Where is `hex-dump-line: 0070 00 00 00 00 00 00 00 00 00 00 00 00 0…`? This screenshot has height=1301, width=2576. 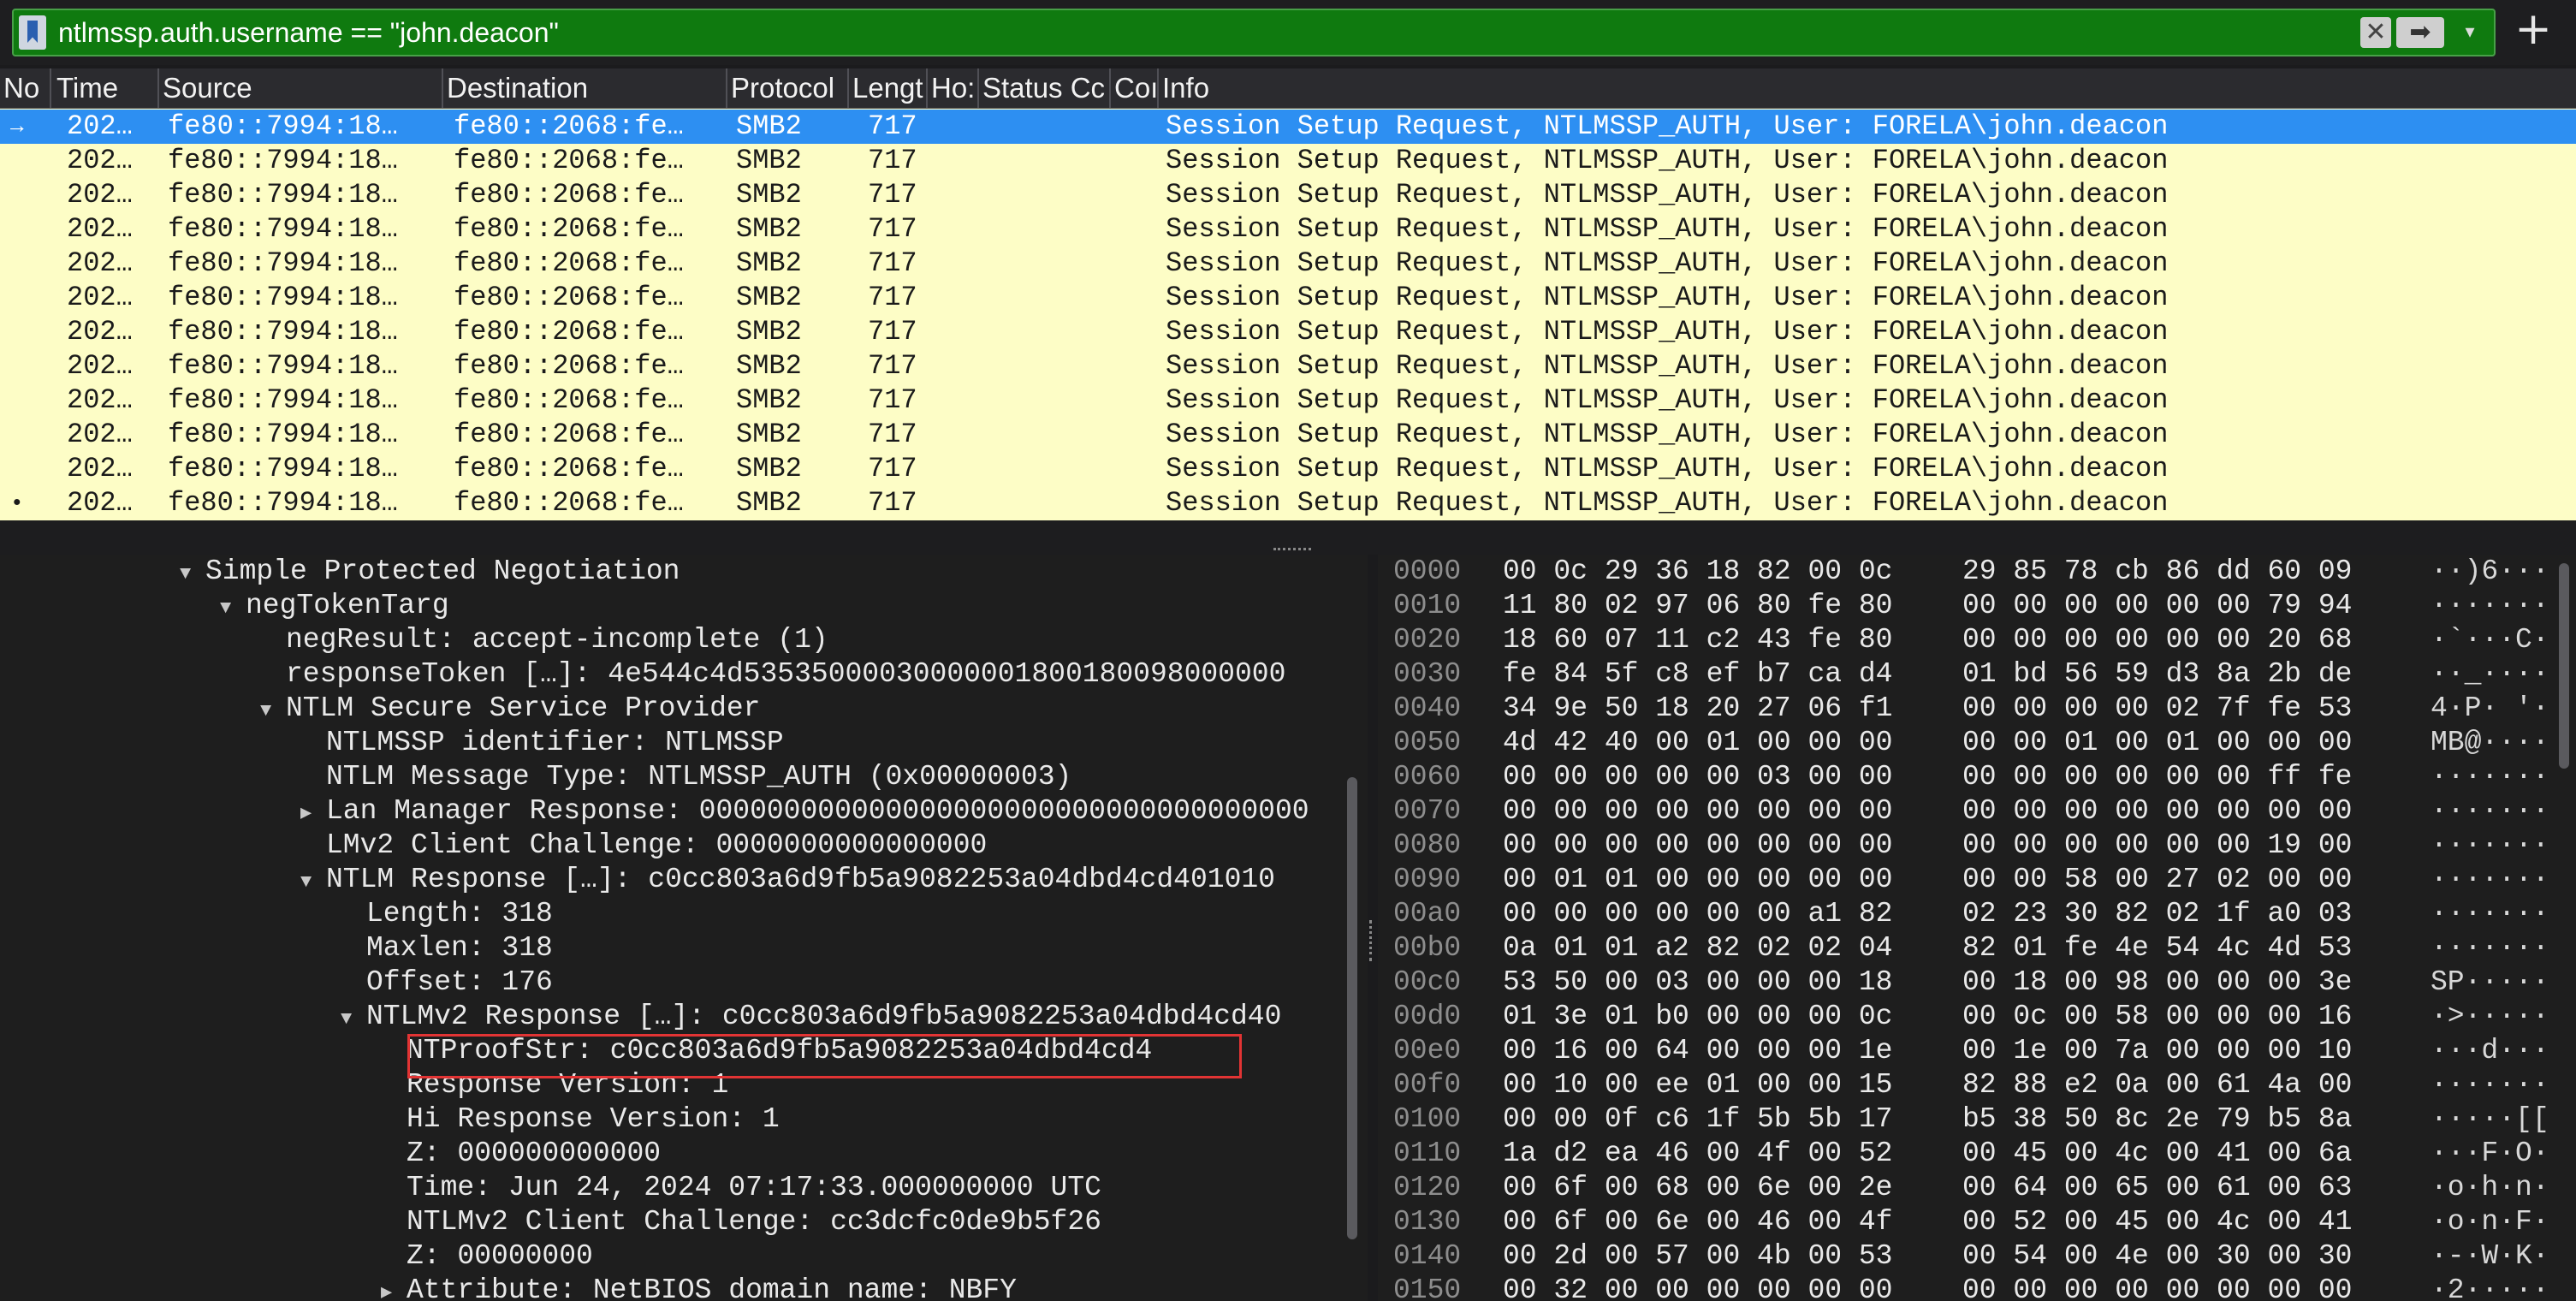
hex-dump-line: 0070 00 00 00 00 00 00 00 00 00 00 00 00 0… is located at coordinates (1977, 811).